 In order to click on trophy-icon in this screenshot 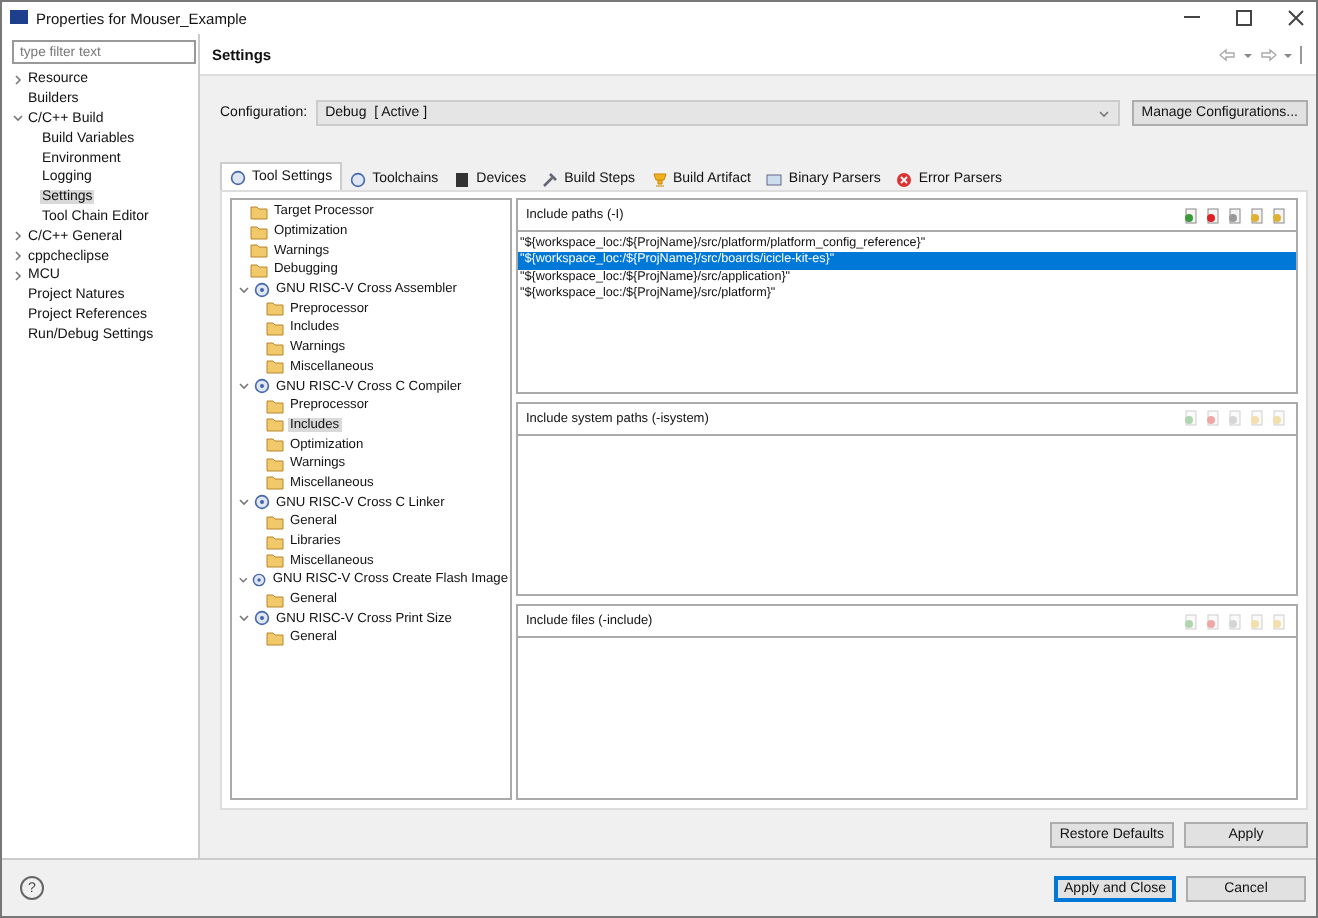, I will do `click(659, 179)`.